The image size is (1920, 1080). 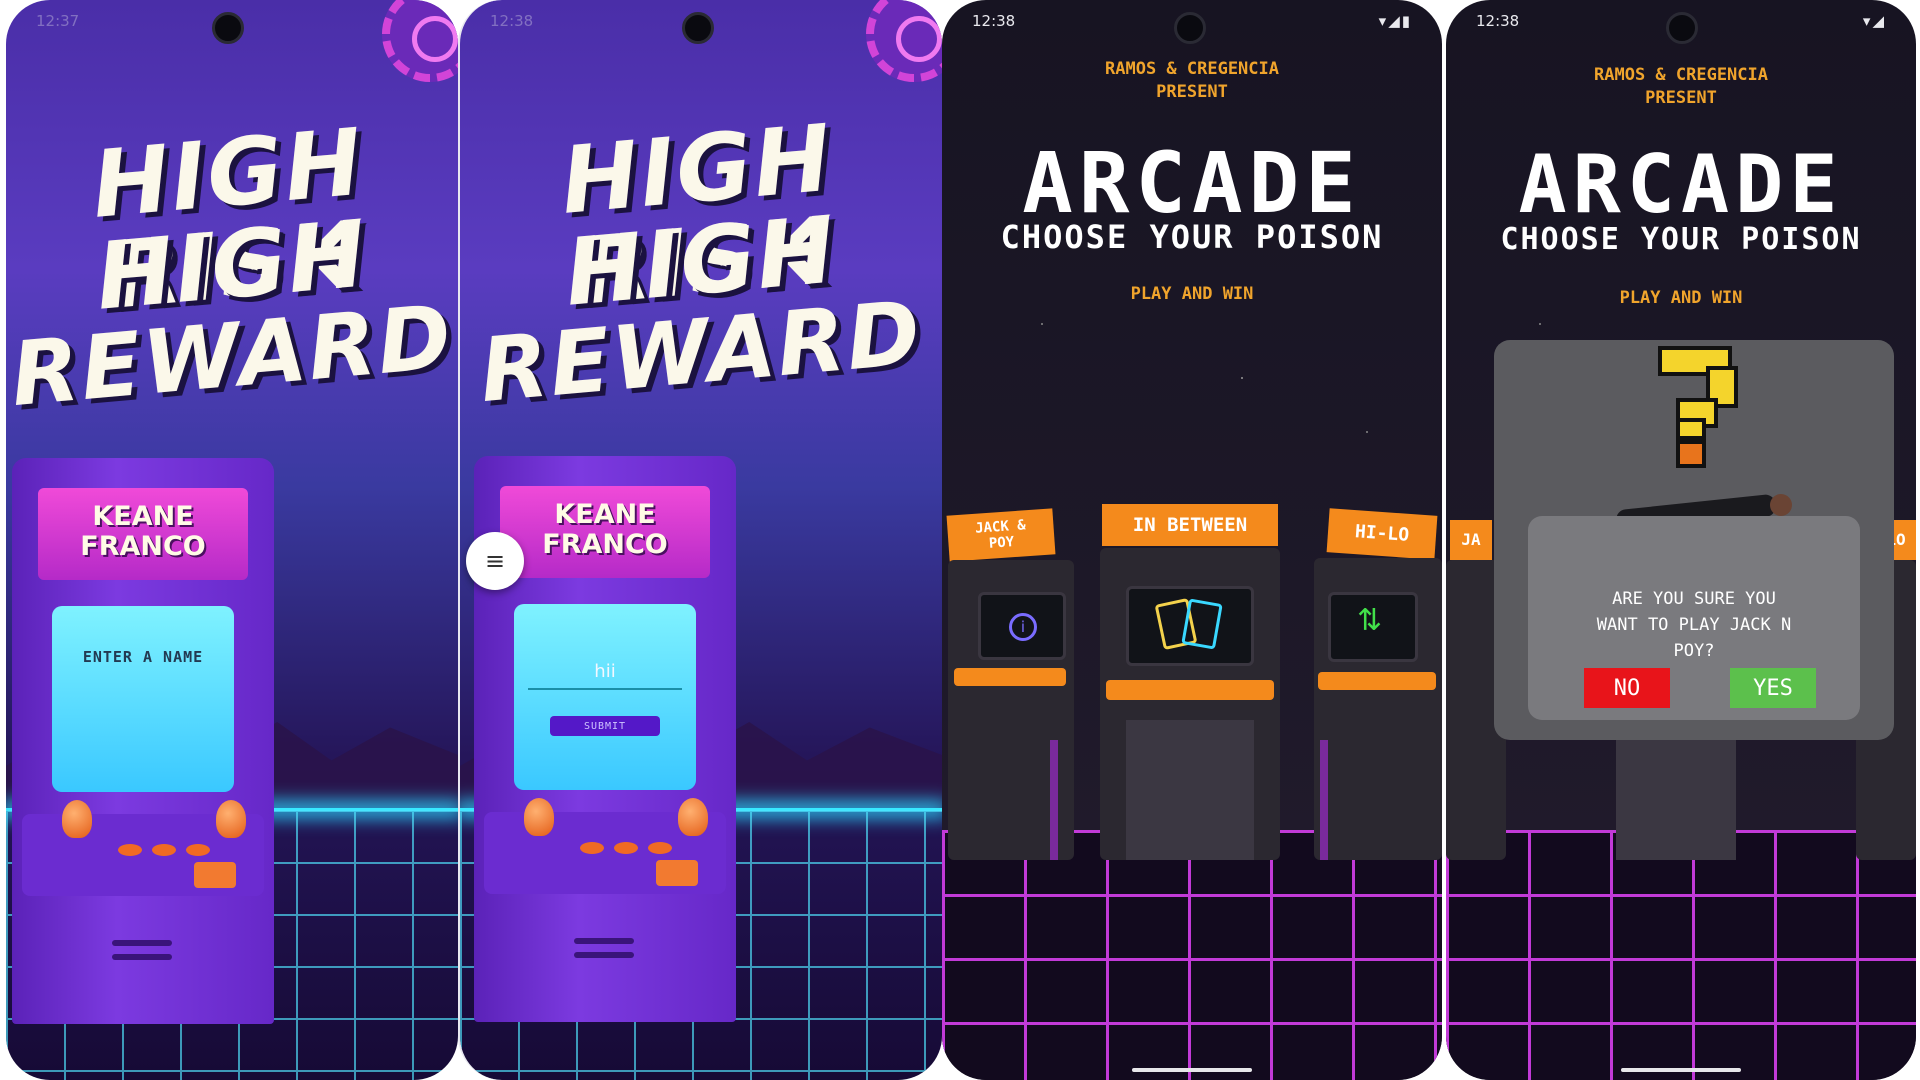 What do you see at coordinates (1874, 21) in the screenshot?
I see `signal-battery-icons: ▾◢` at bounding box center [1874, 21].